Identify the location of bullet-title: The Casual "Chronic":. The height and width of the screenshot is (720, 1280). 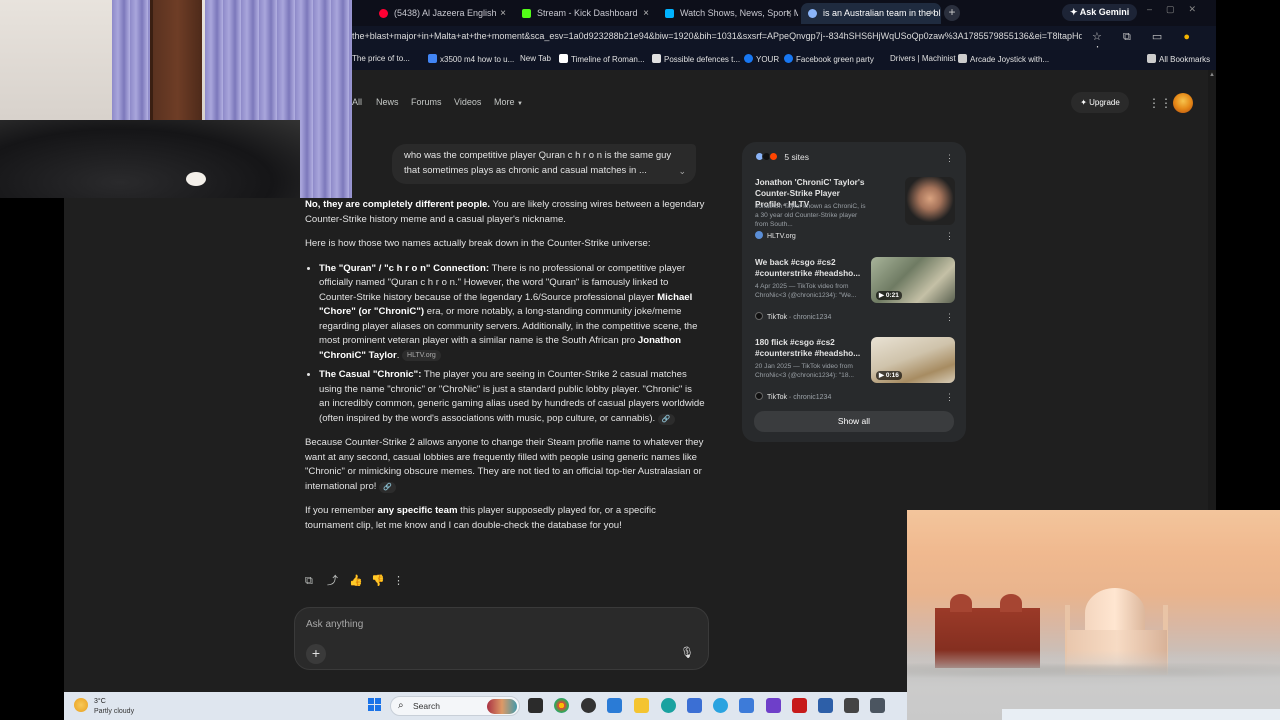
(370, 374).